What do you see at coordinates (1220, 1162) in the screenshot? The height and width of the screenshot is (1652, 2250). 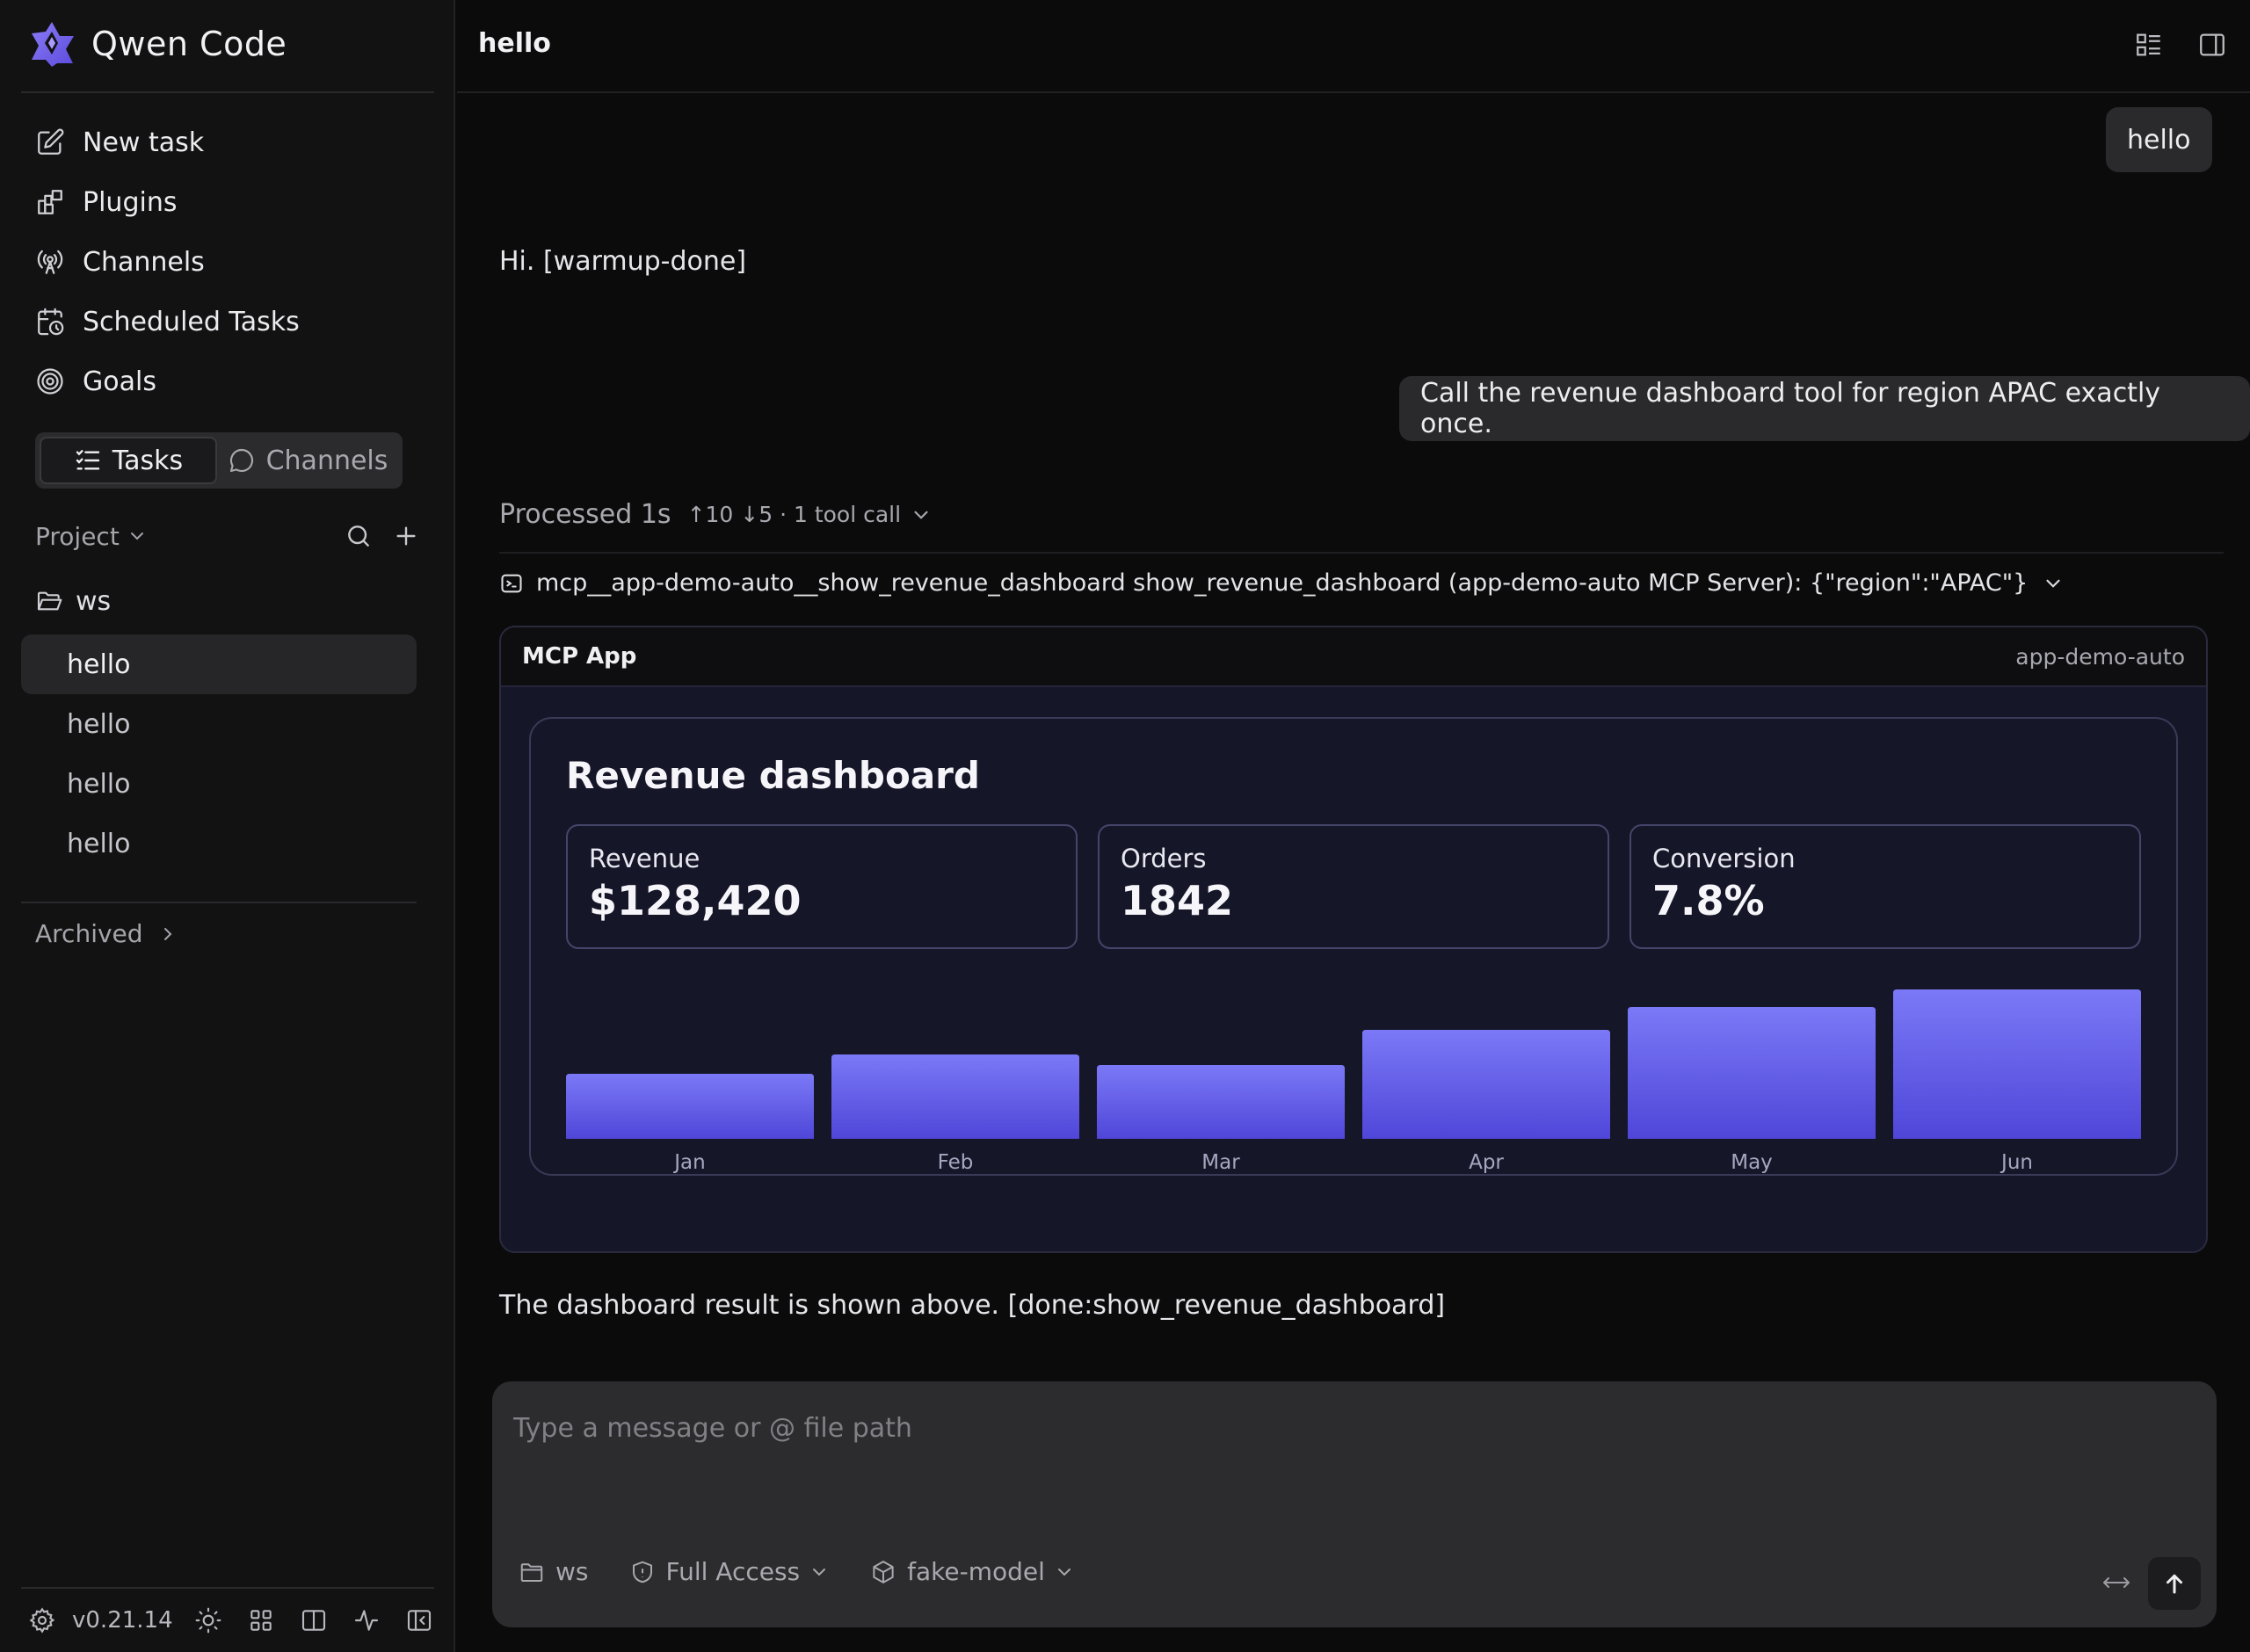 I see `x-tick-label: Mar` at bounding box center [1220, 1162].